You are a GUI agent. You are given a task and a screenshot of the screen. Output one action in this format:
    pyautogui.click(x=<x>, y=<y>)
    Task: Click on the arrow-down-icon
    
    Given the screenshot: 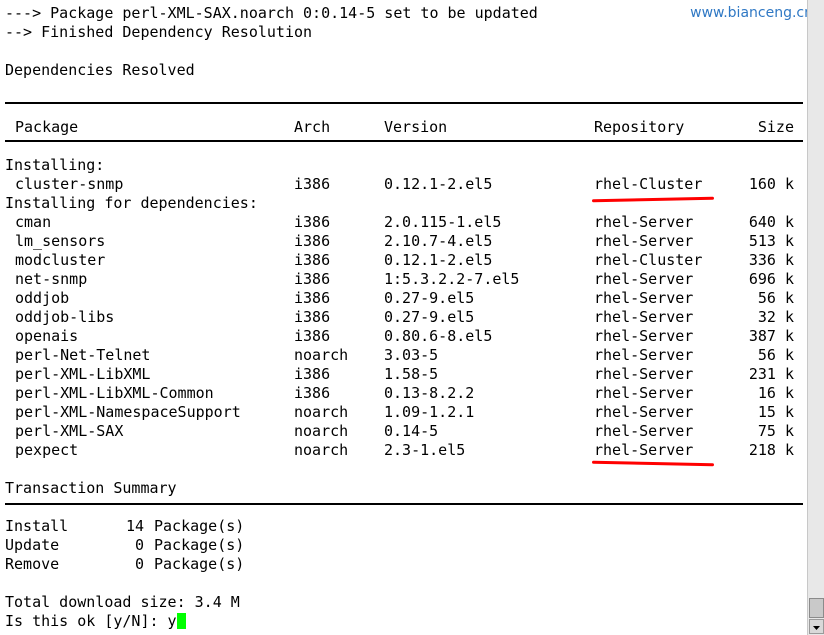 What is the action you would take?
    pyautogui.click(x=816, y=628)
    